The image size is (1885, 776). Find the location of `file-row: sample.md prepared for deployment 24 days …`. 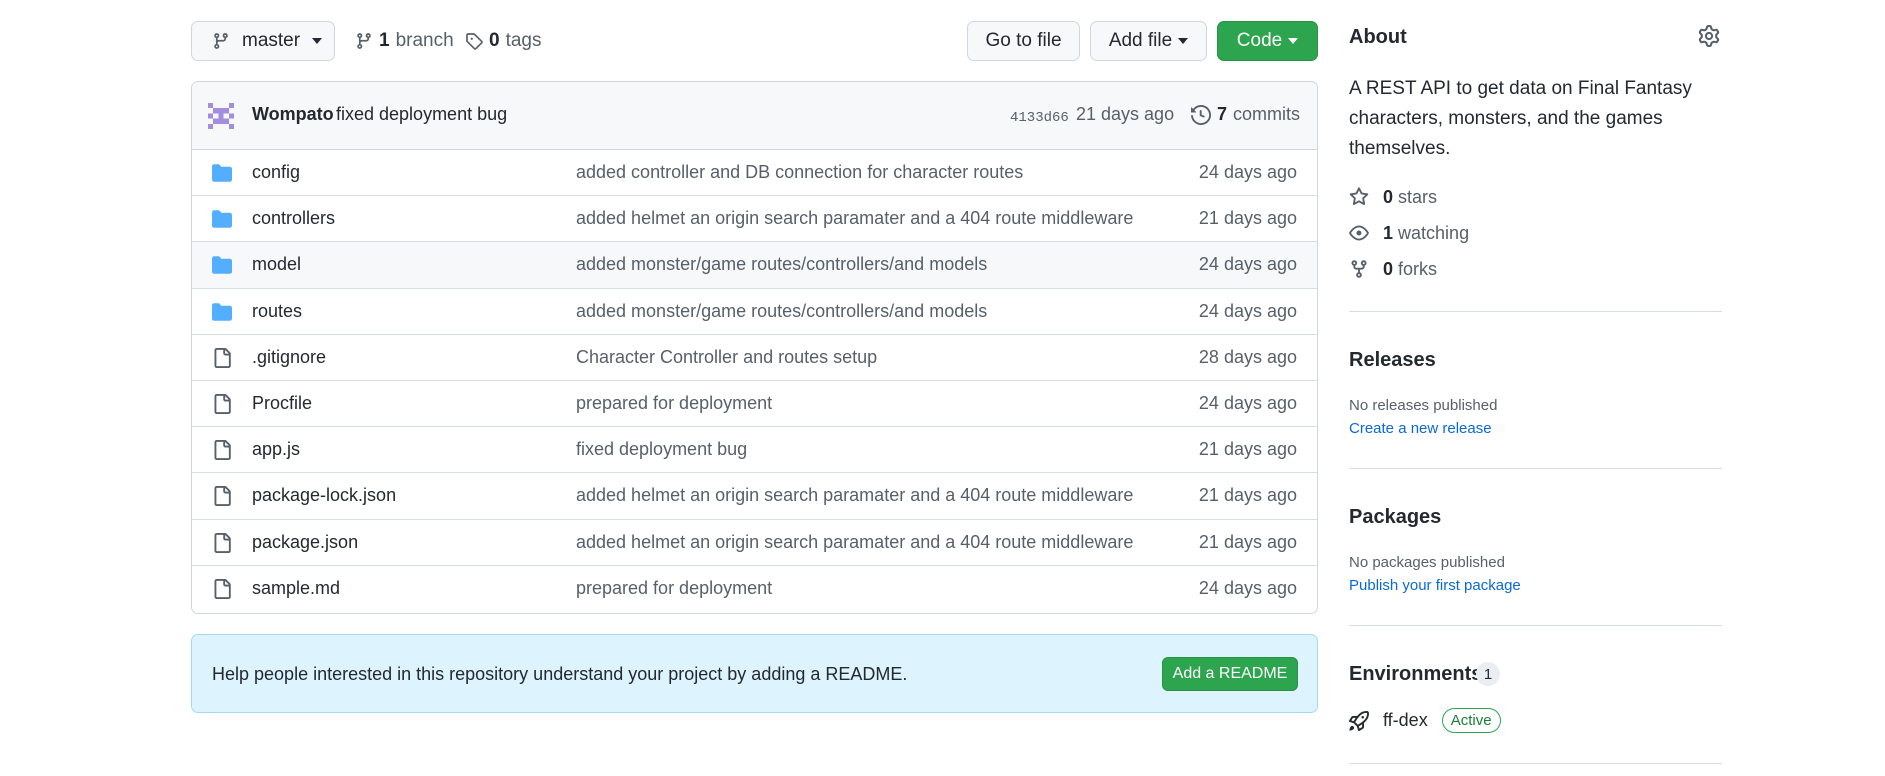

file-row: sample.md prepared for deployment 24 days … is located at coordinates (754, 589).